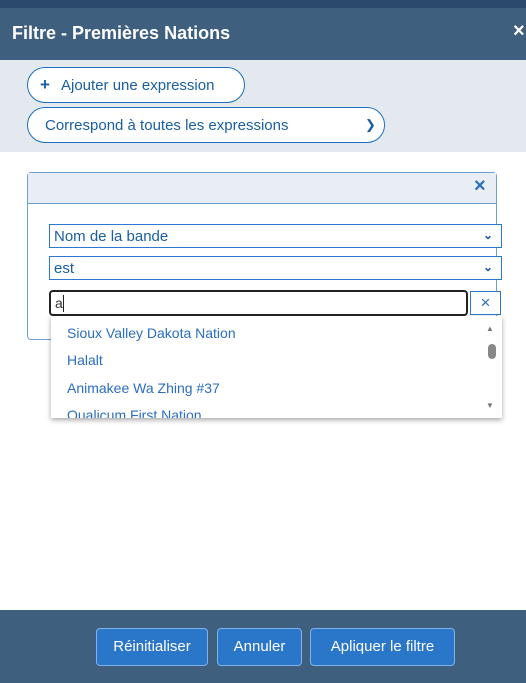 The width and height of the screenshot is (526, 683). What do you see at coordinates (370, 124) in the screenshot?
I see `chevron-down-icon: ❯` at bounding box center [370, 124].